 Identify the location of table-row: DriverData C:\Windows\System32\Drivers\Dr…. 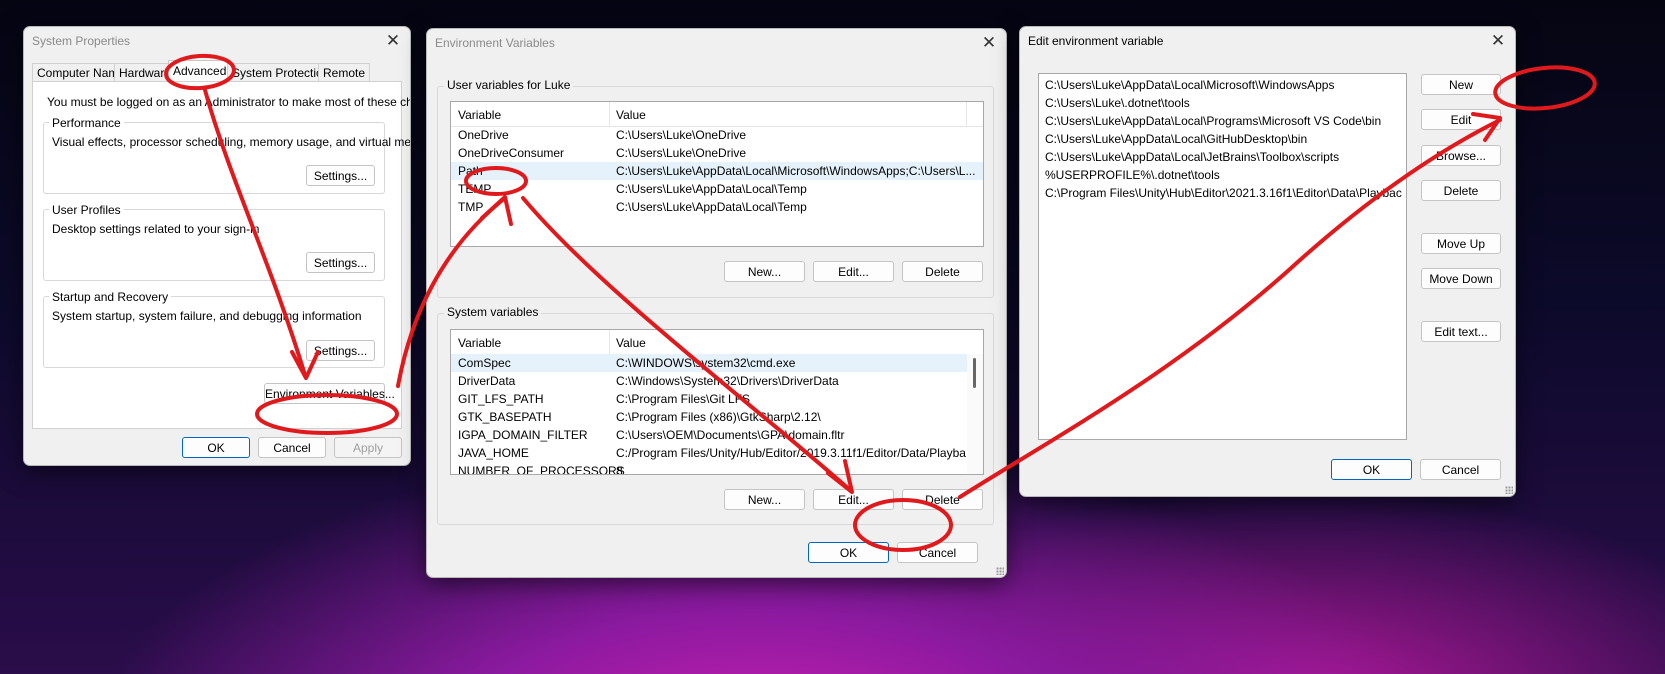
(717, 381).